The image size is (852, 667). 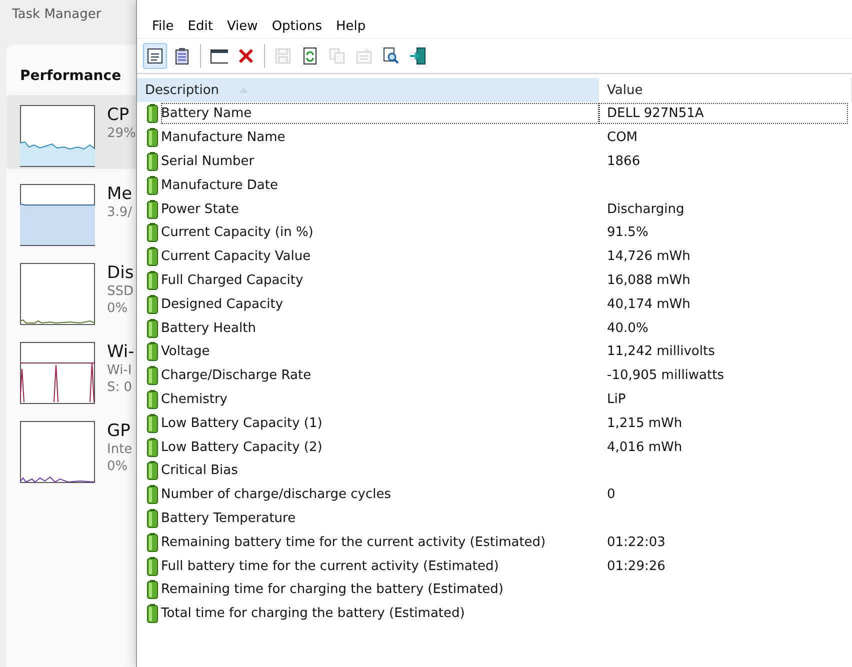 What do you see at coordinates (119, 212) in the screenshot?
I see `item-detail: 3.9/` at bounding box center [119, 212].